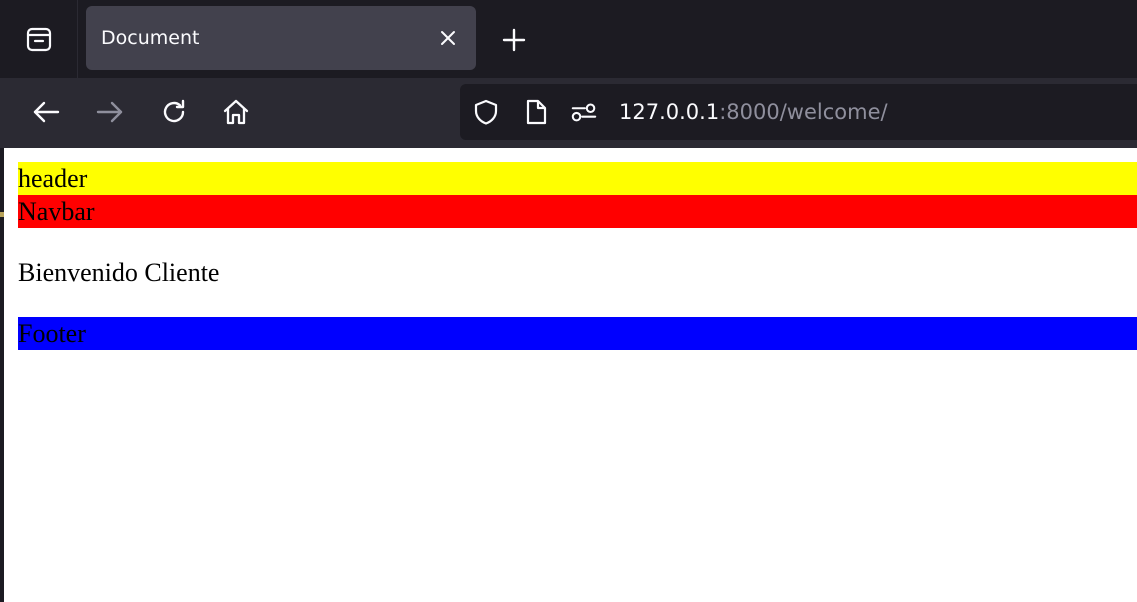  What do you see at coordinates (39, 39) in the screenshot?
I see `tab-manager-icon` at bounding box center [39, 39].